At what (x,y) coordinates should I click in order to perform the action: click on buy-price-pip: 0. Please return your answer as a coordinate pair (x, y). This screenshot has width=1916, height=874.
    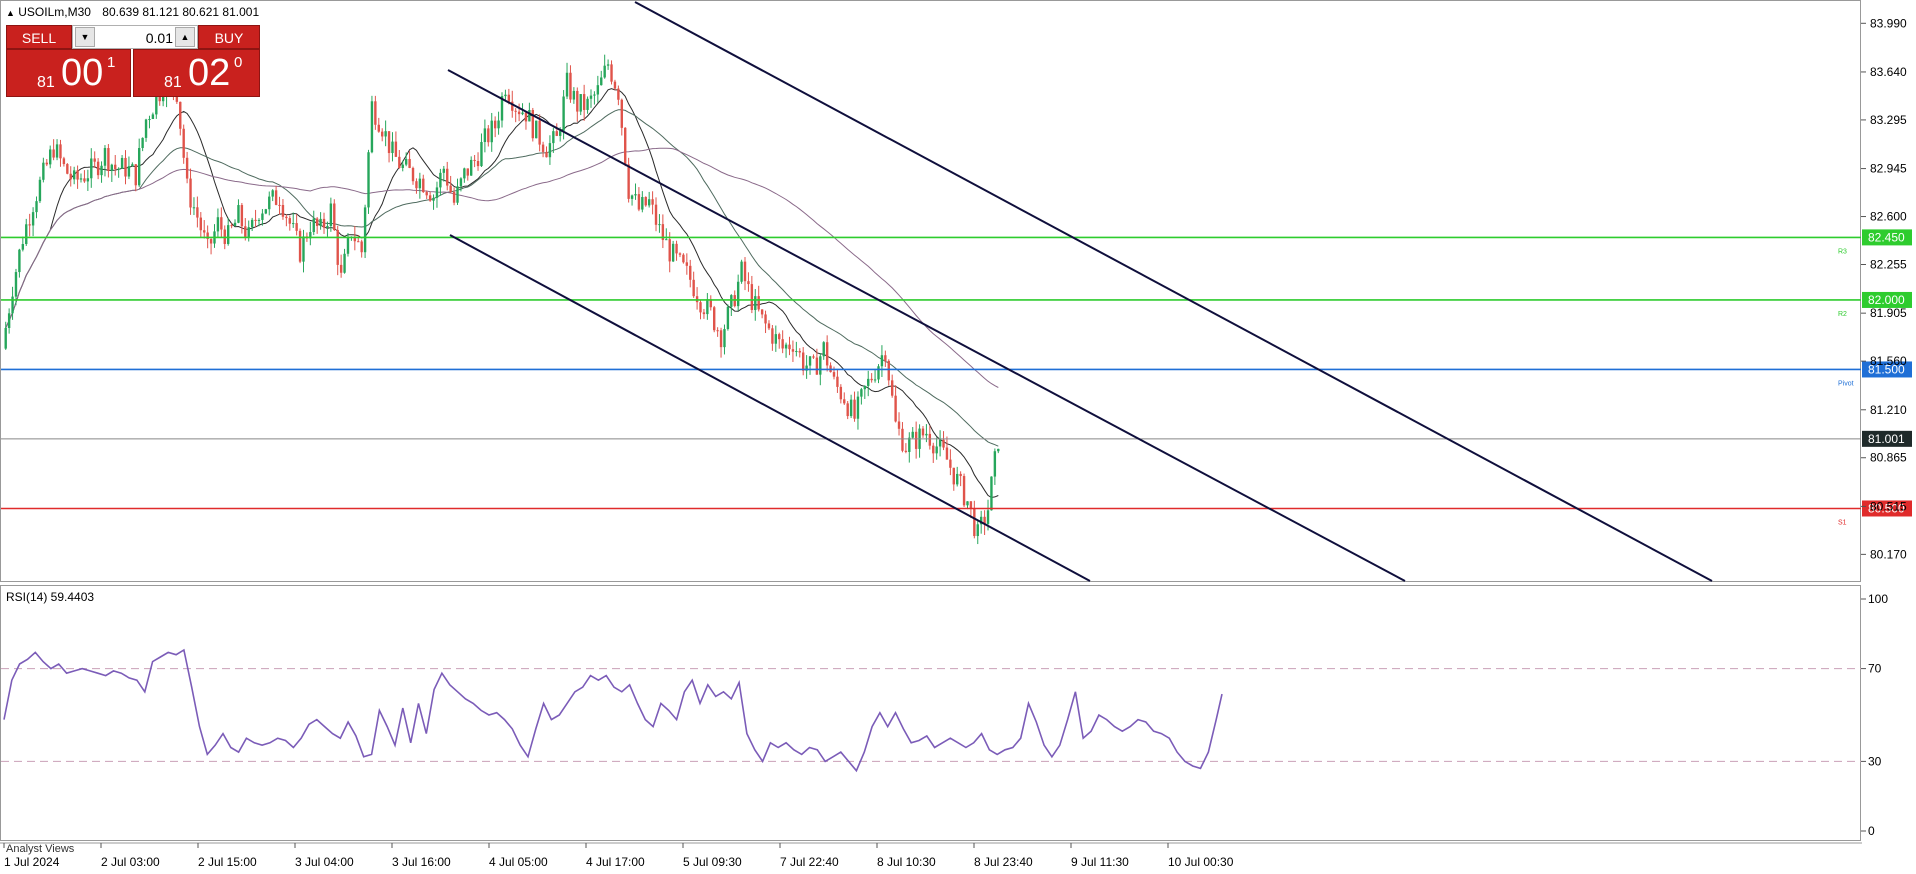
    Looking at the image, I should click on (238, 62).